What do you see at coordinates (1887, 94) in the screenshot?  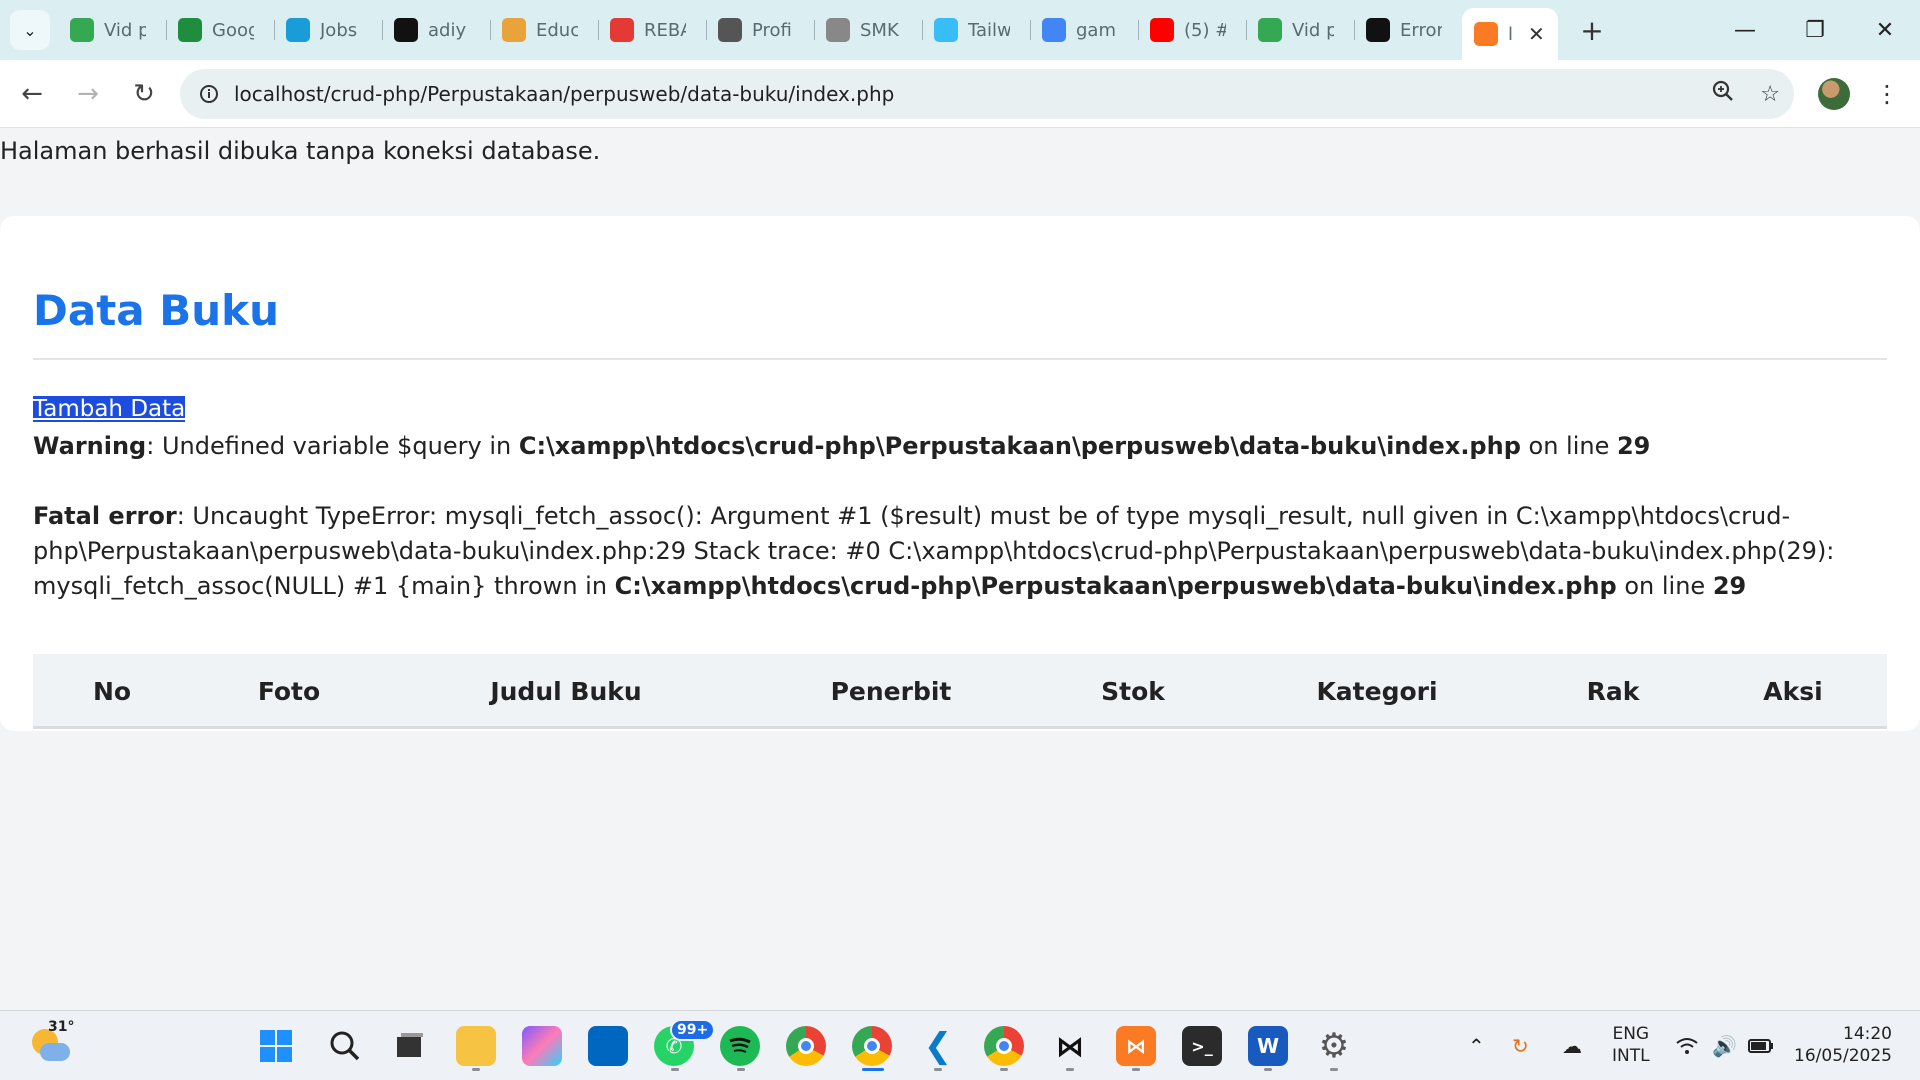 I see `browser-menu-icon: ⋮` at bounding box center [1887, 94].